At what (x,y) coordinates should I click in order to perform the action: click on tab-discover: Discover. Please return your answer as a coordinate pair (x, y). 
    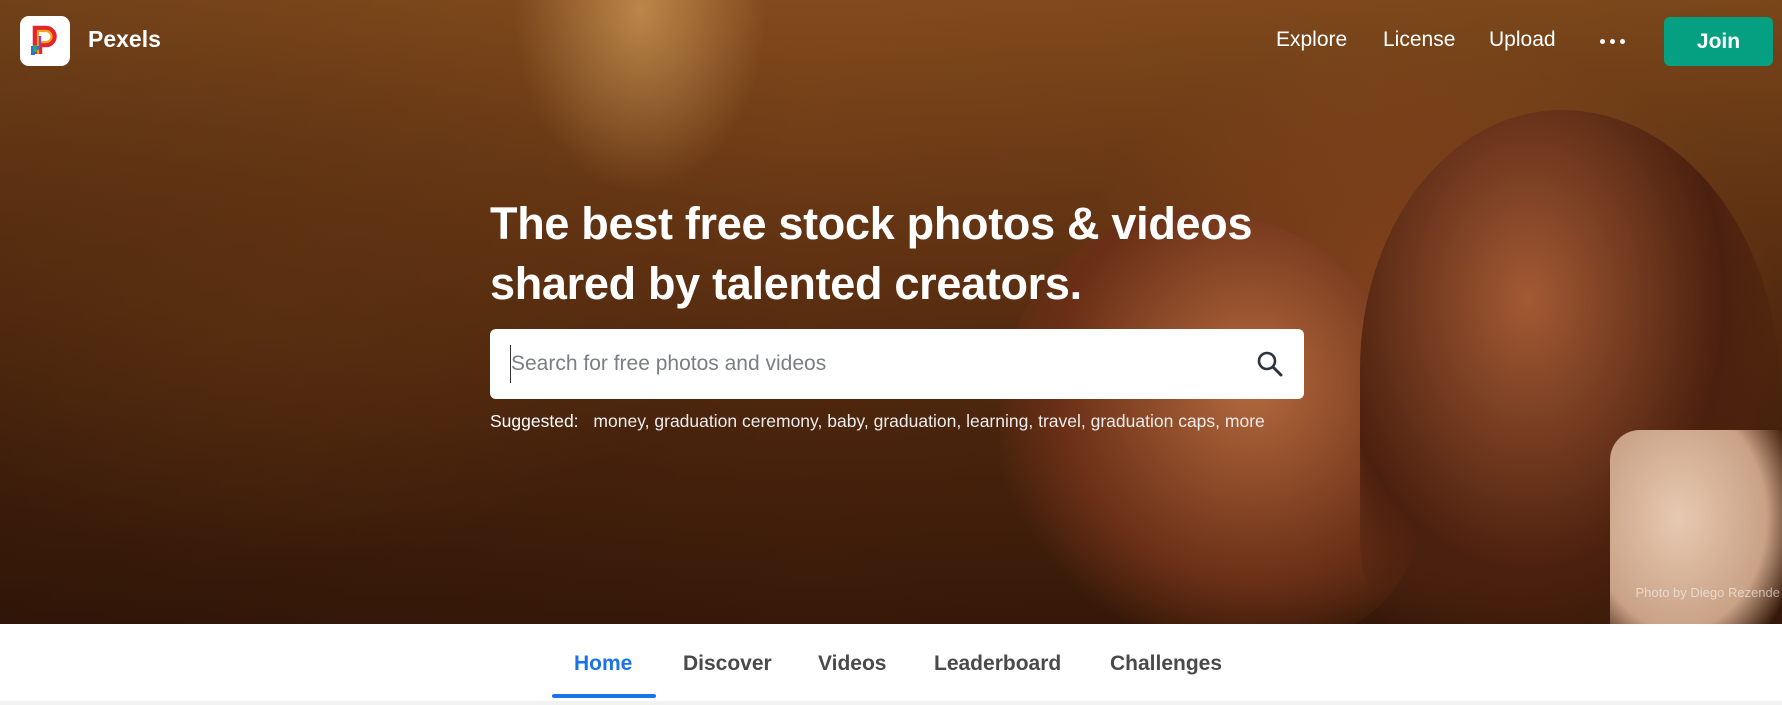
    Looking at the image, I should click on (727, 664).